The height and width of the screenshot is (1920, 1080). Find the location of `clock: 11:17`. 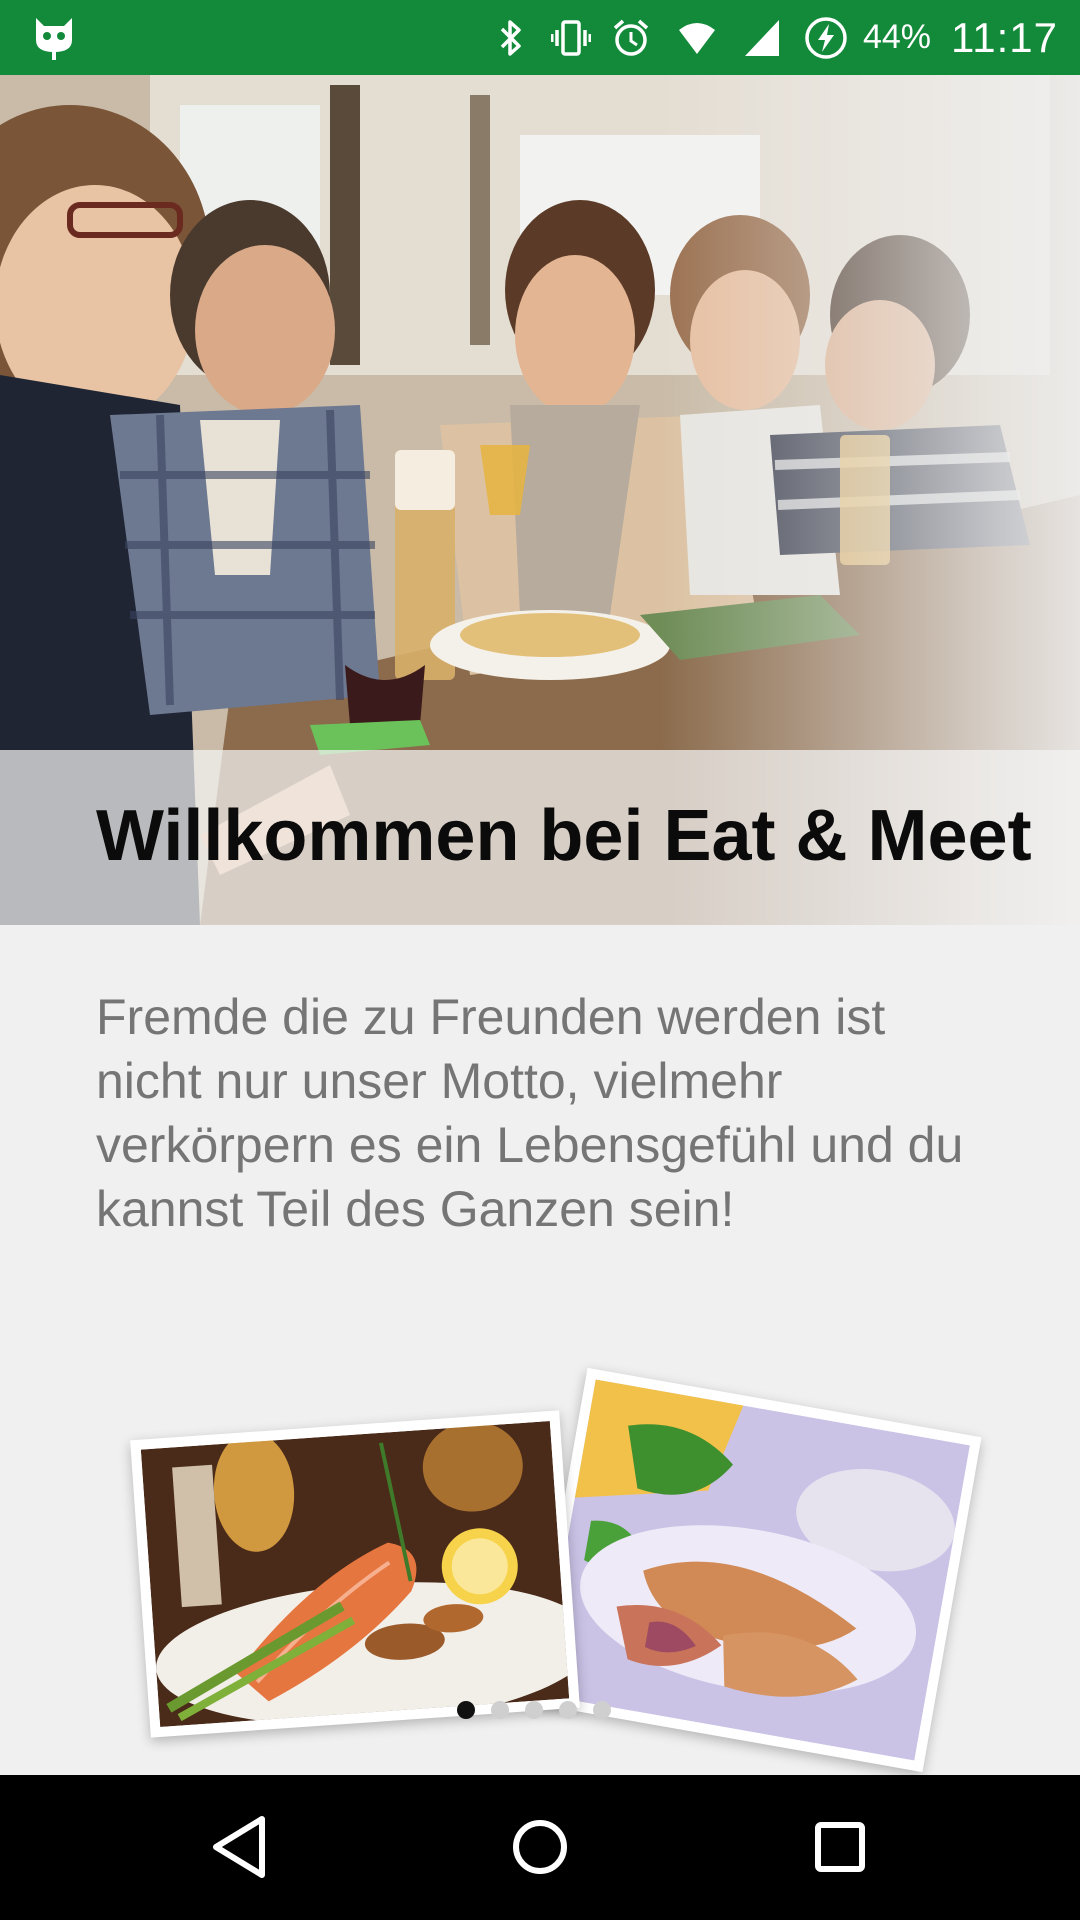

clock: 11:17 is located at coordinates (1004, 37).